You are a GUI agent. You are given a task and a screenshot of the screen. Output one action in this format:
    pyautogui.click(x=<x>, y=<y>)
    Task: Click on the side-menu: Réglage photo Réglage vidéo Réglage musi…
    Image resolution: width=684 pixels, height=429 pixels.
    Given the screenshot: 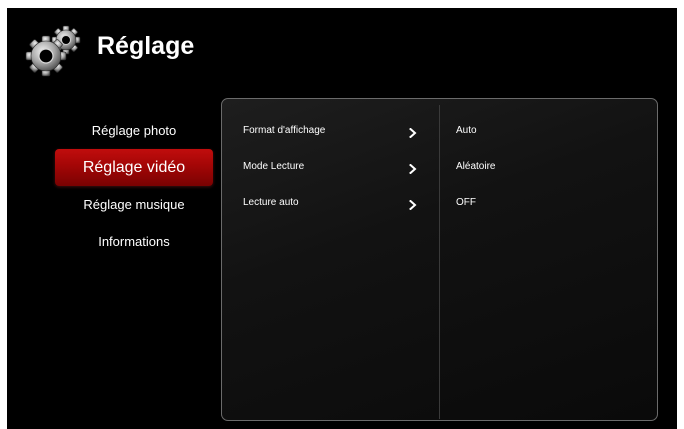 What is the action you would take?
    pyautogui.click(x=134, y=186)
    